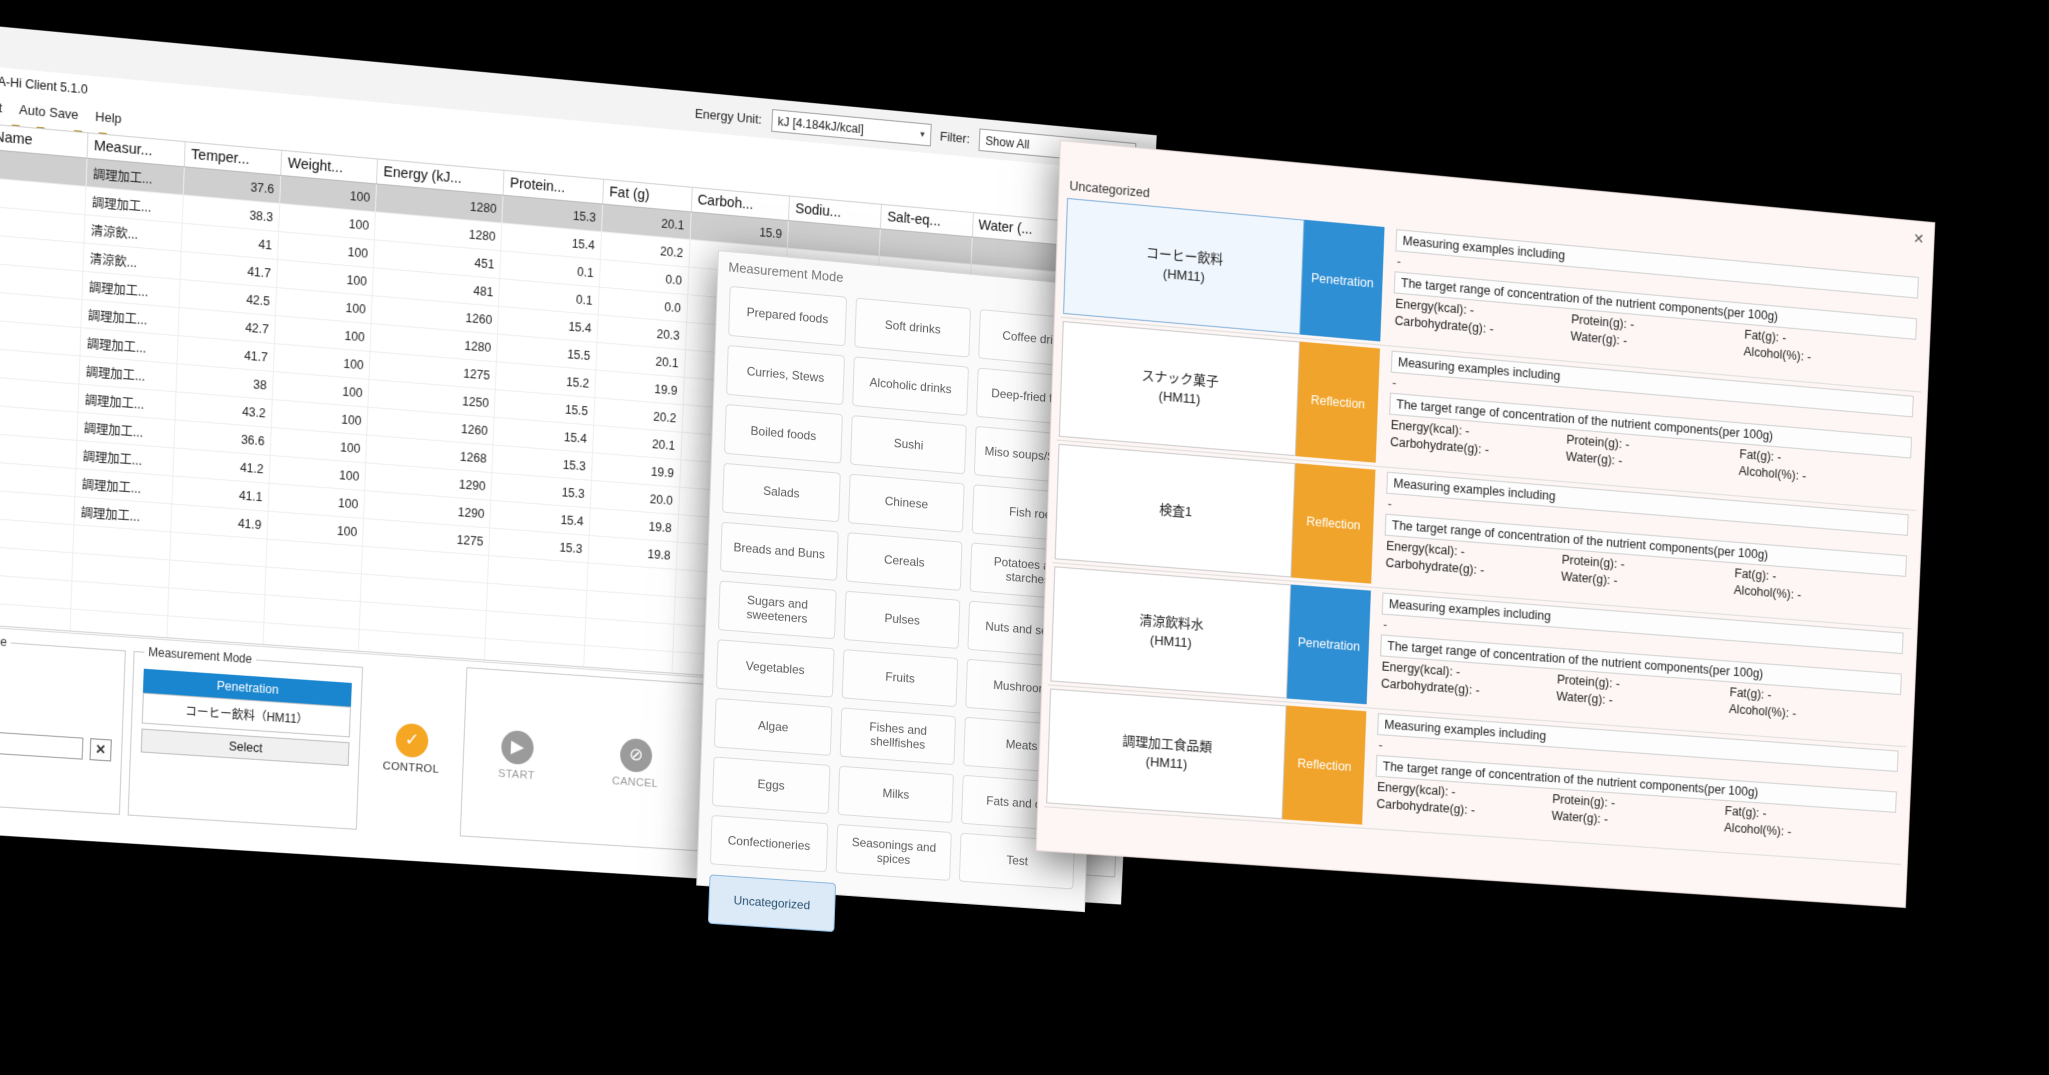 The image size is (2049, 1075). Describe the element at coordinates (63, 721) in the screenshot. I see `sample-name-group: Sample Name No name ✕` at that location.